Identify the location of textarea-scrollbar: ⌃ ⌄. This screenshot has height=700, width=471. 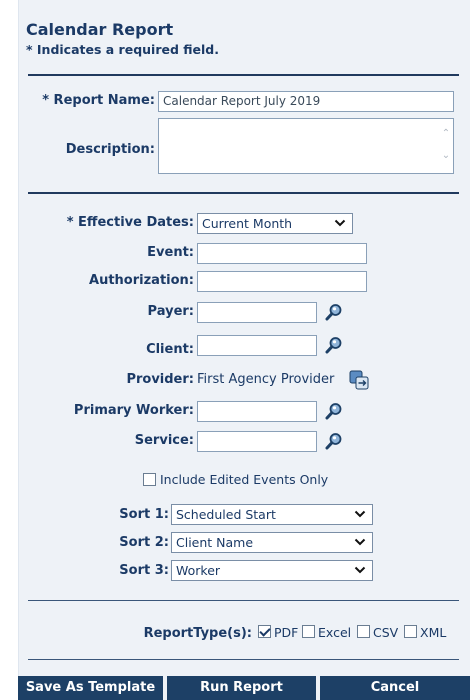
(446, 145).